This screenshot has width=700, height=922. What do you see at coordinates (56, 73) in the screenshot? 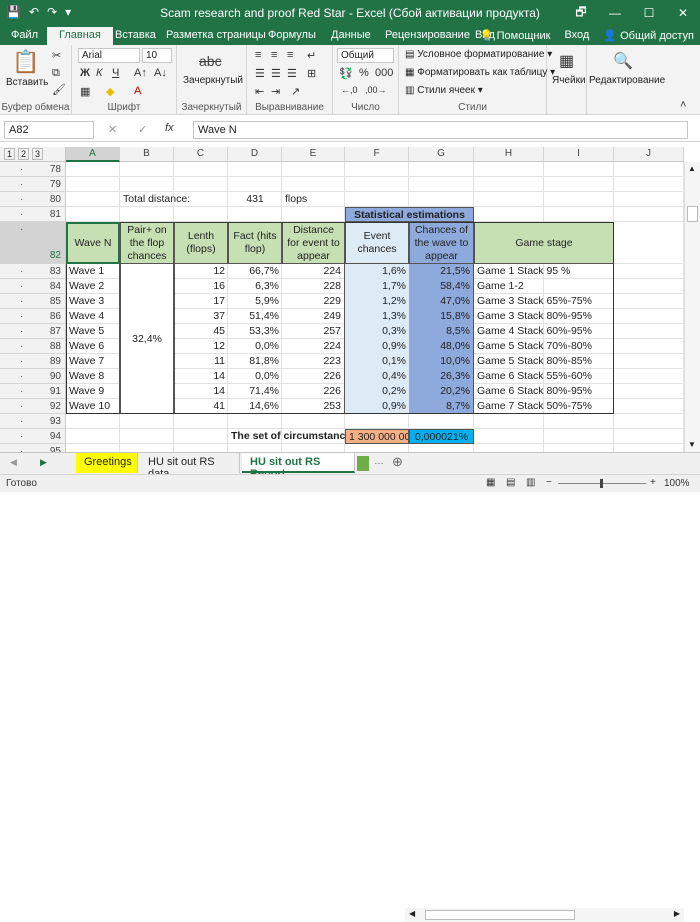
I see `copy-icon: ⧉` at bounding box center [56, 73].